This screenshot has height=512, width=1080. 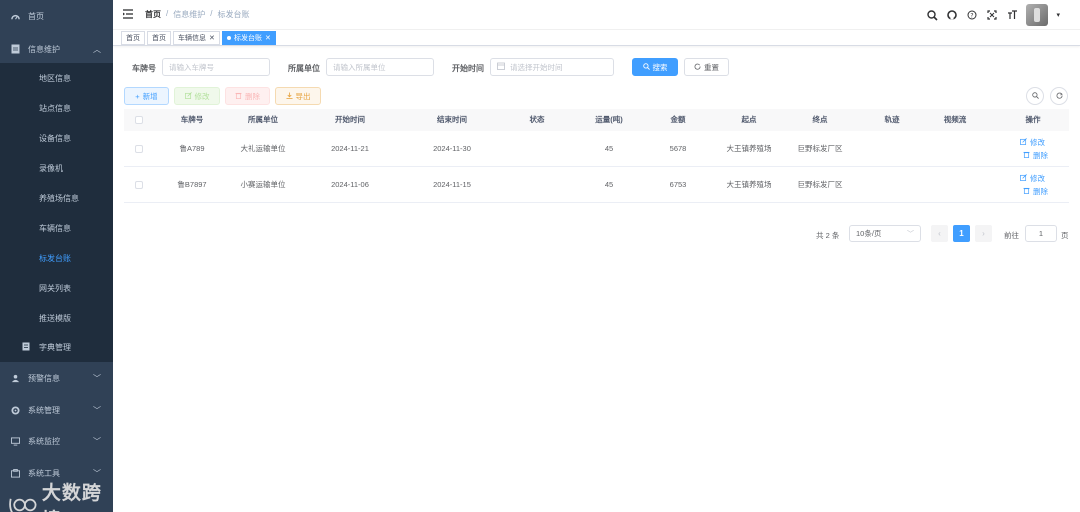 What do you see at coordinates (15, 16) in the screenshot?
I see `dashboard-icon` at bounding box center [15, 16].